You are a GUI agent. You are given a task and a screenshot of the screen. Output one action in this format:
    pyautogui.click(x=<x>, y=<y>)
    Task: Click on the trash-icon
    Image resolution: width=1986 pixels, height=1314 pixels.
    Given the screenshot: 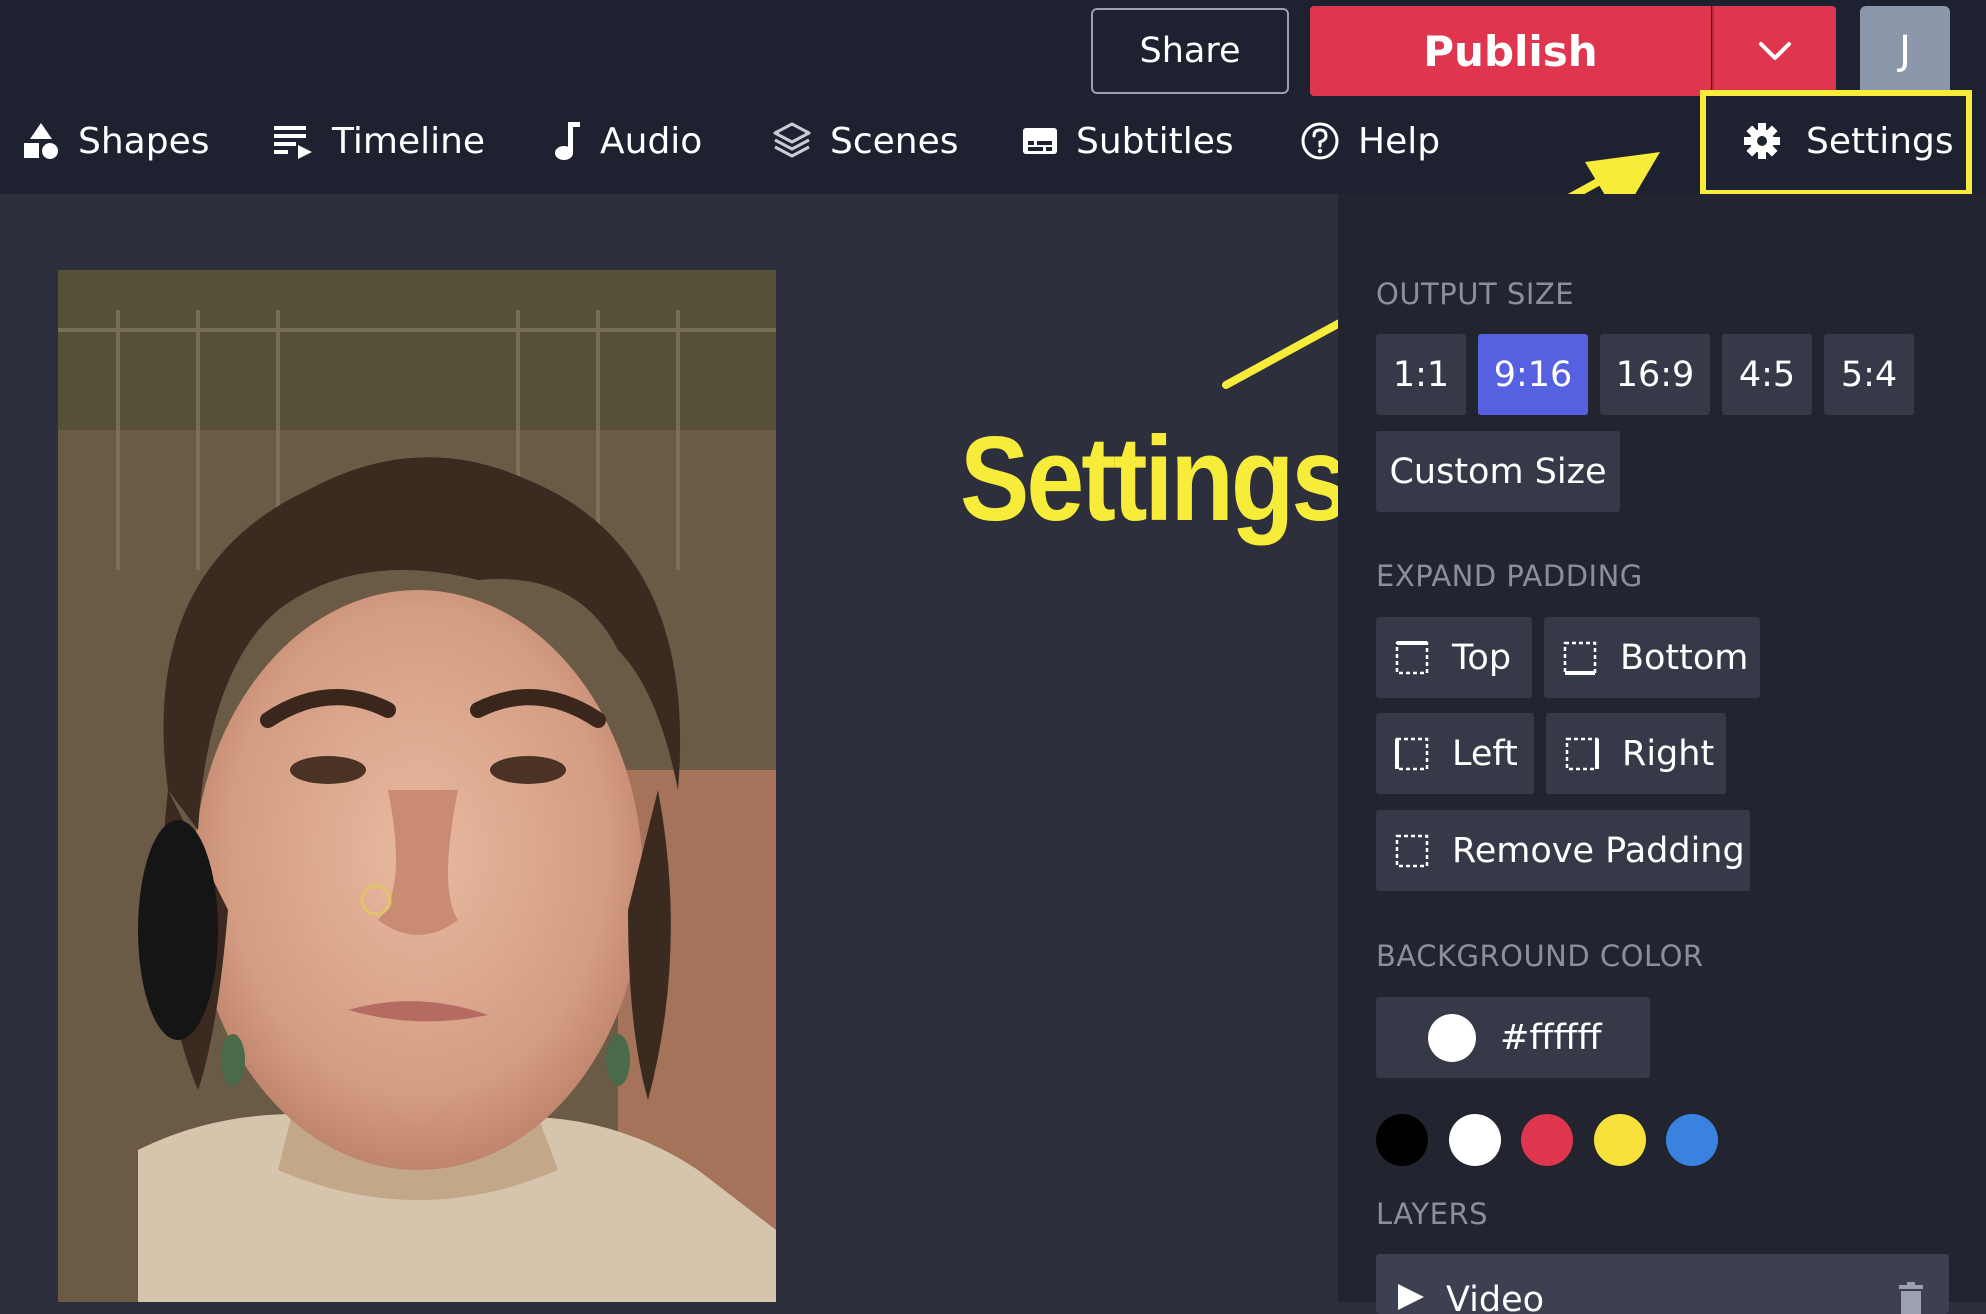 What is the action you would take?
    pyautogui.click(x=1911, y=1298)
    